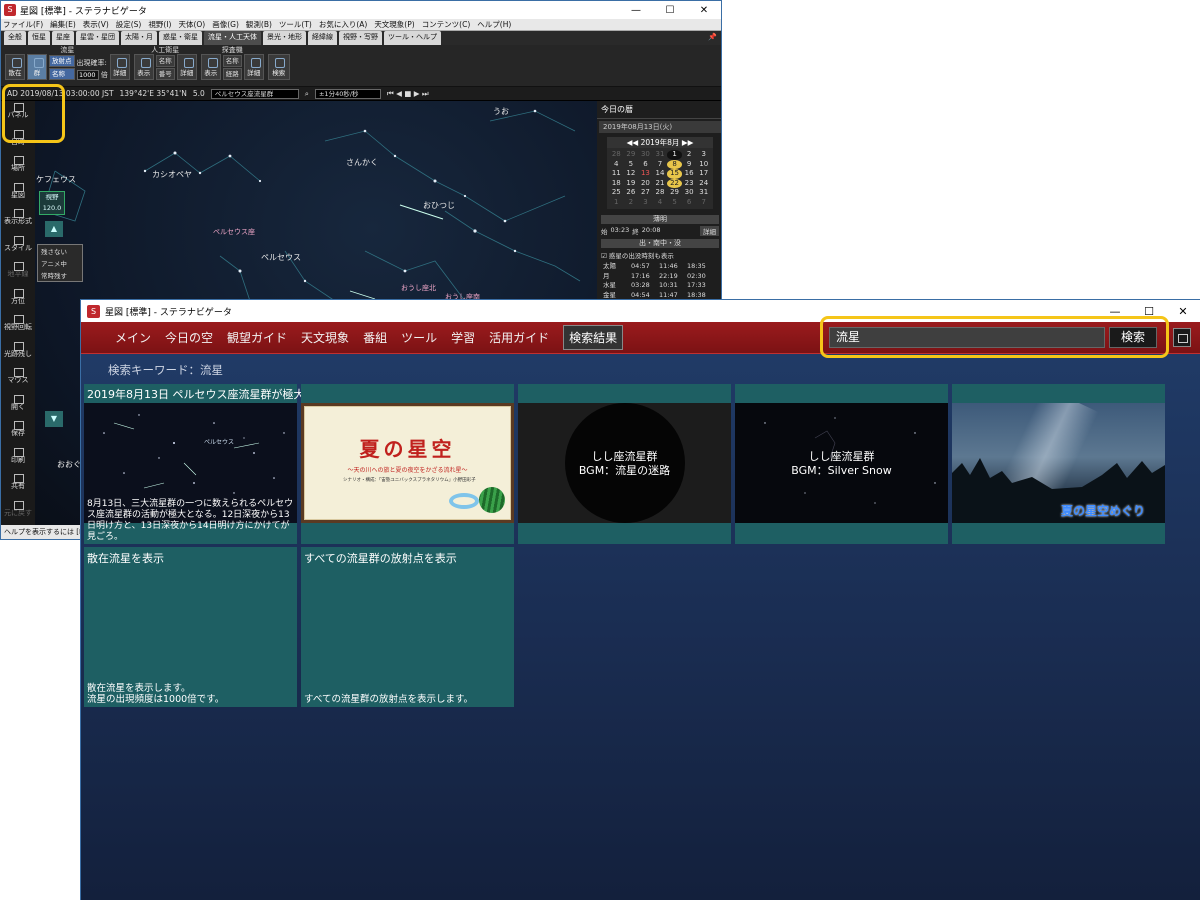  What do you see at coordinates (18, 193) in the screenshot?
I see `left-panel-button: 星図` at bounding box center [18, 193].